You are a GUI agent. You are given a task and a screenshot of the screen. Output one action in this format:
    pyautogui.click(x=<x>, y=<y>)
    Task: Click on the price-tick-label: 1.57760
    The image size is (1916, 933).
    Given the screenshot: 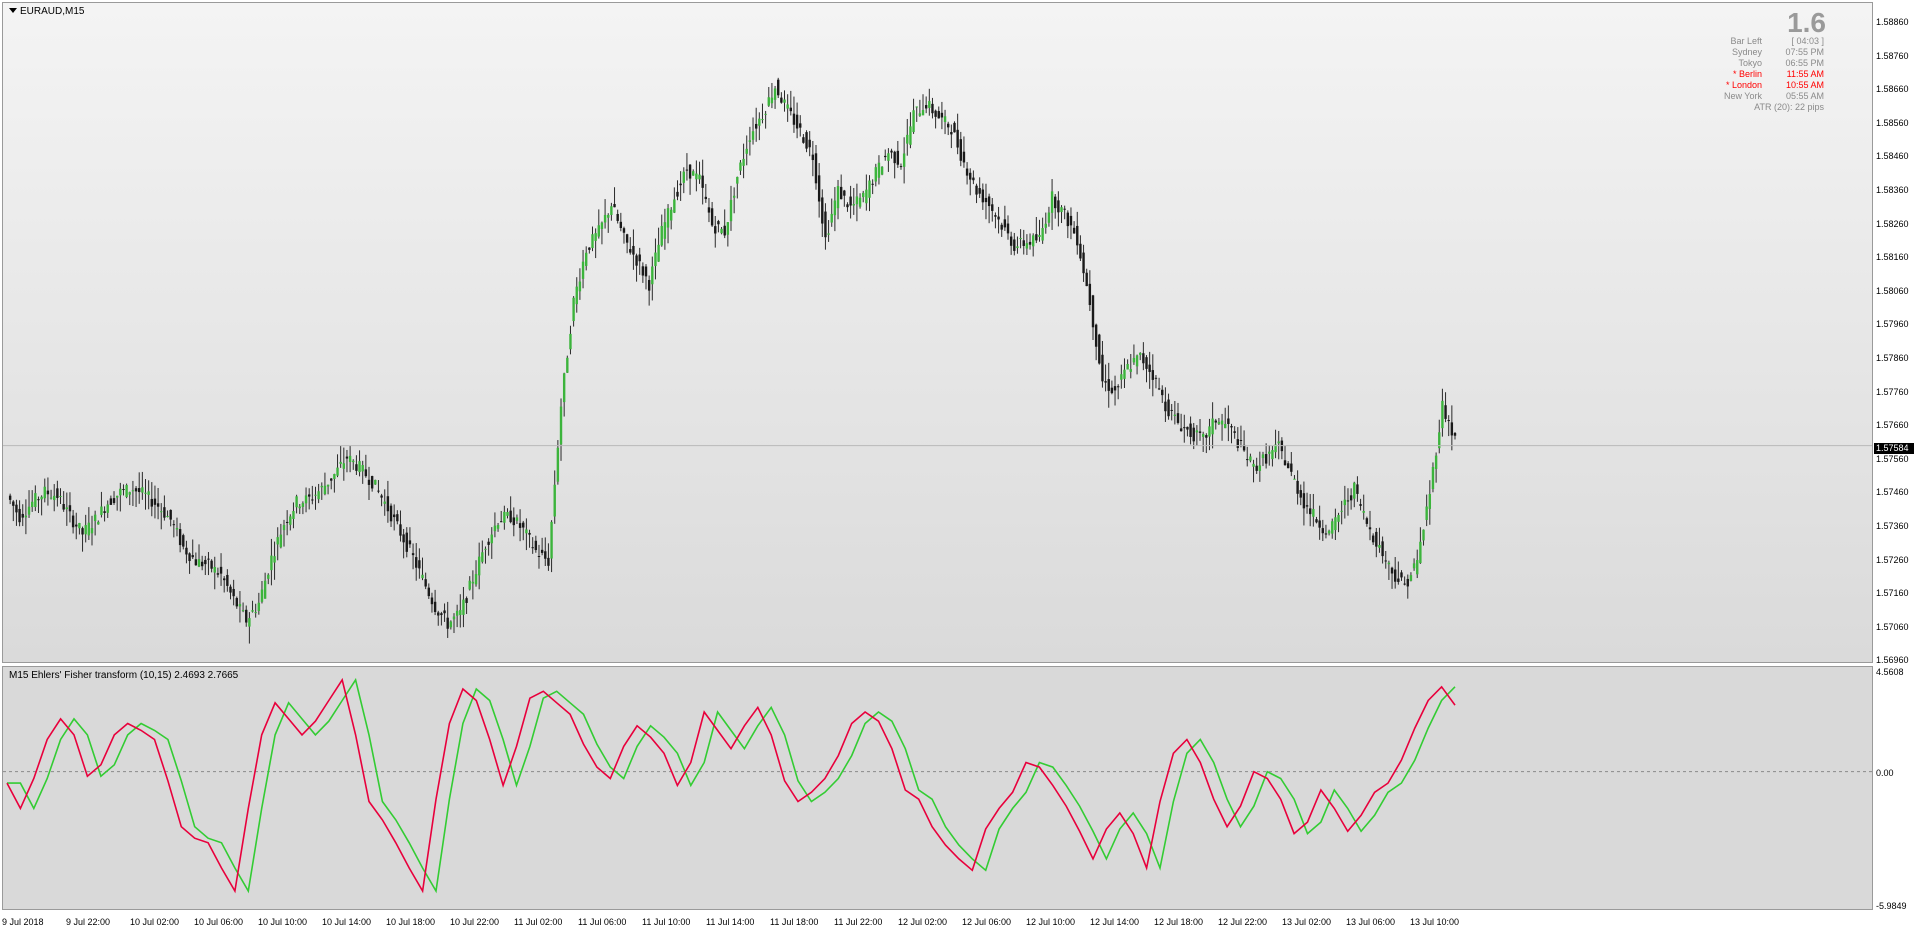 What is the action you would take?
    pyautogui.click(x=1892, y=391)
    